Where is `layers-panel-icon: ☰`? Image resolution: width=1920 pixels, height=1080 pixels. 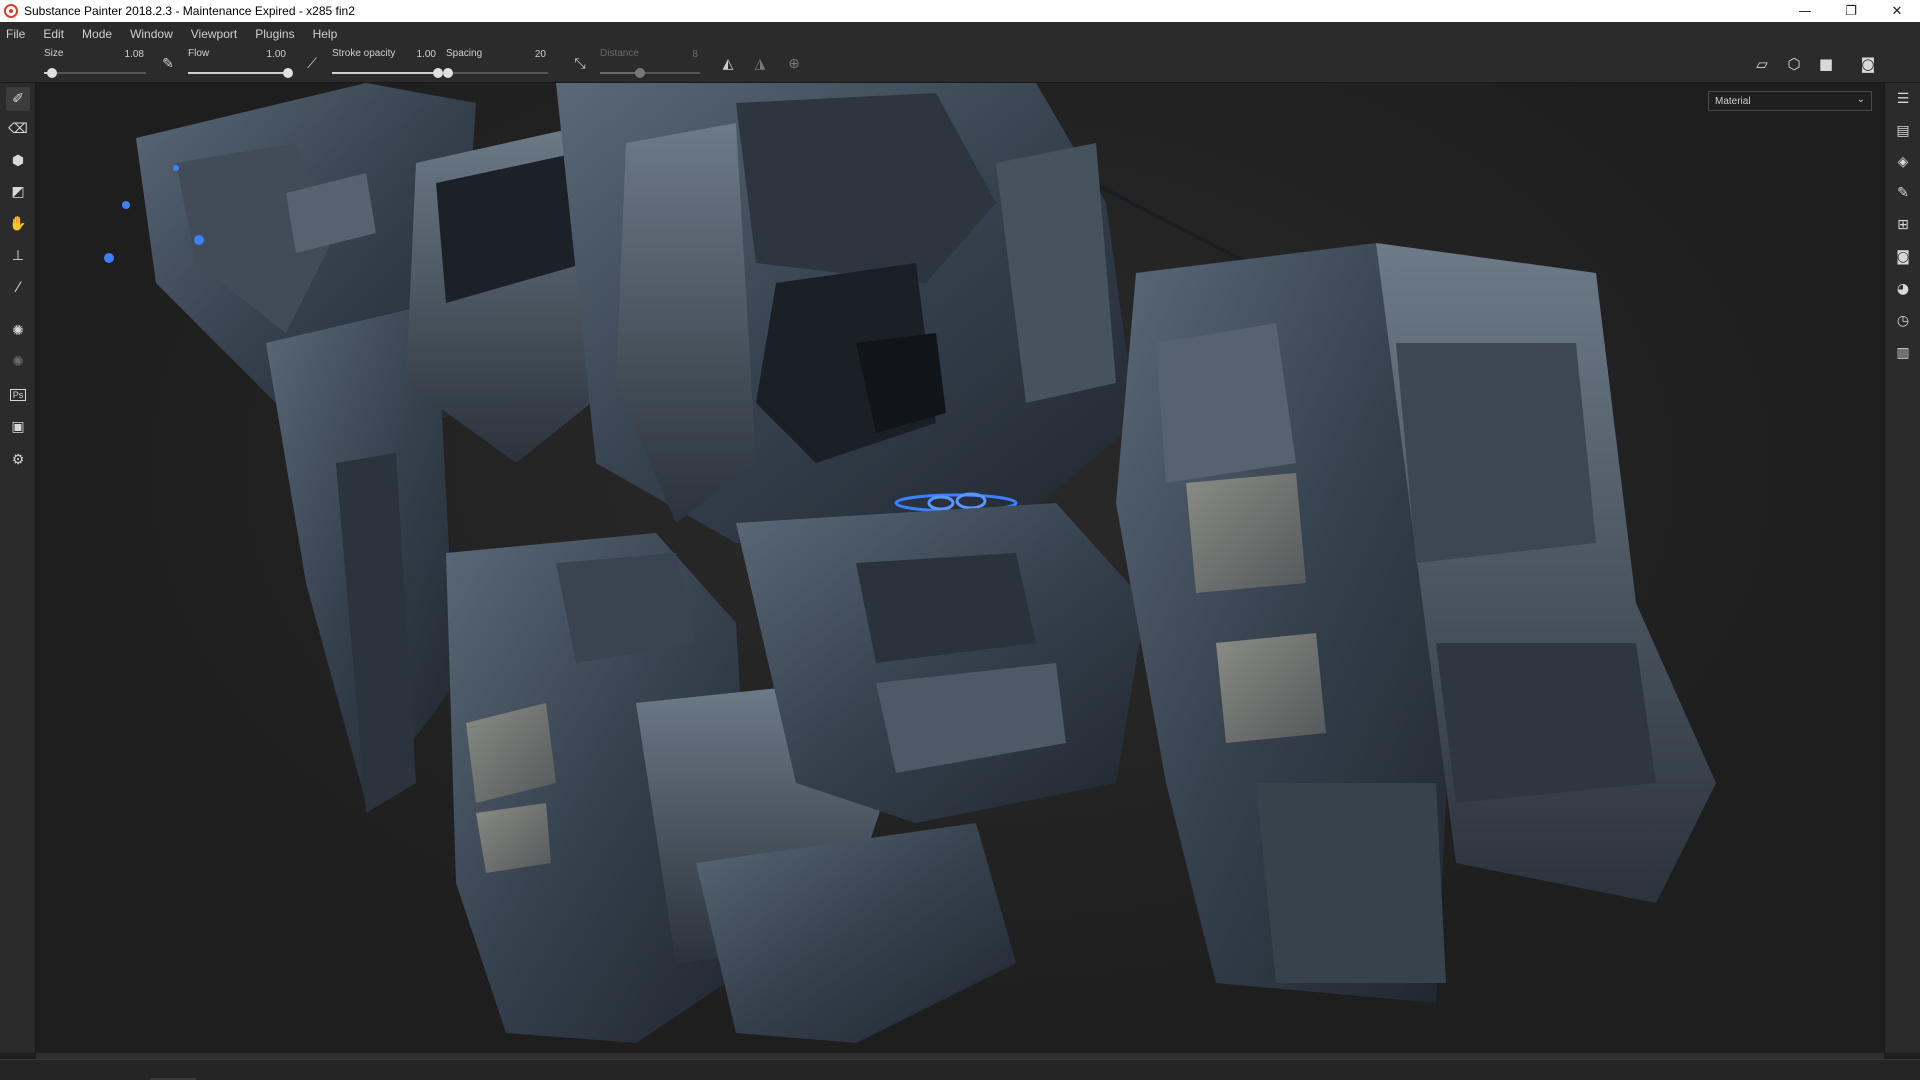 layers-panel-icon: ☰ is located at coordinates (1903, 99).